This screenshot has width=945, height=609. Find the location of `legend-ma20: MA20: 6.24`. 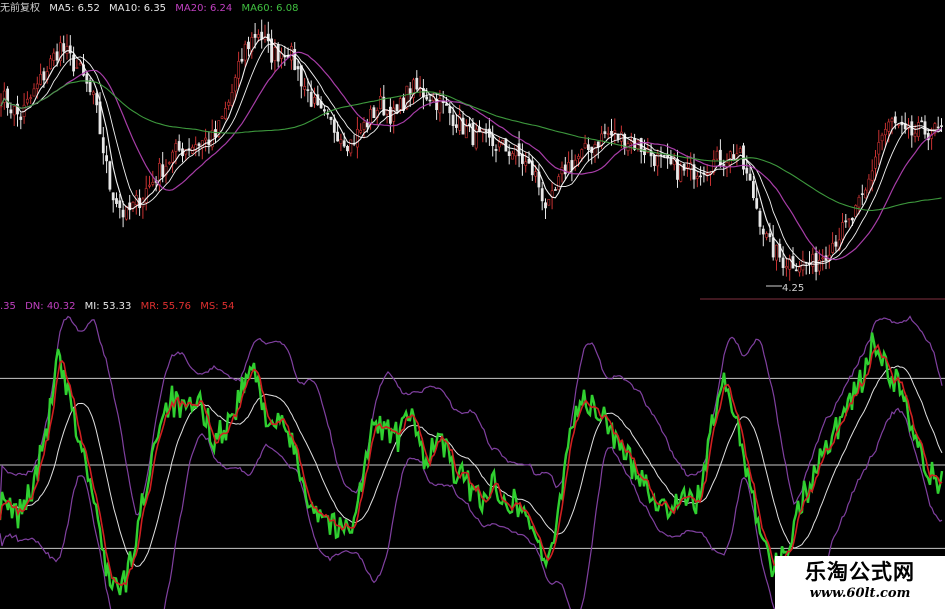

legend-ma20: MA20: 6.24 is located at coordinates (204, 8).